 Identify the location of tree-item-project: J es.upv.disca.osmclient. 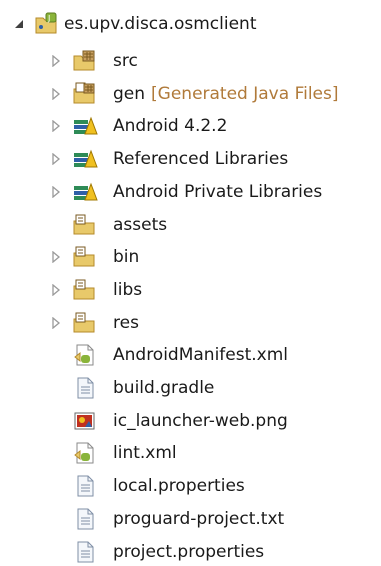
(190, 24).